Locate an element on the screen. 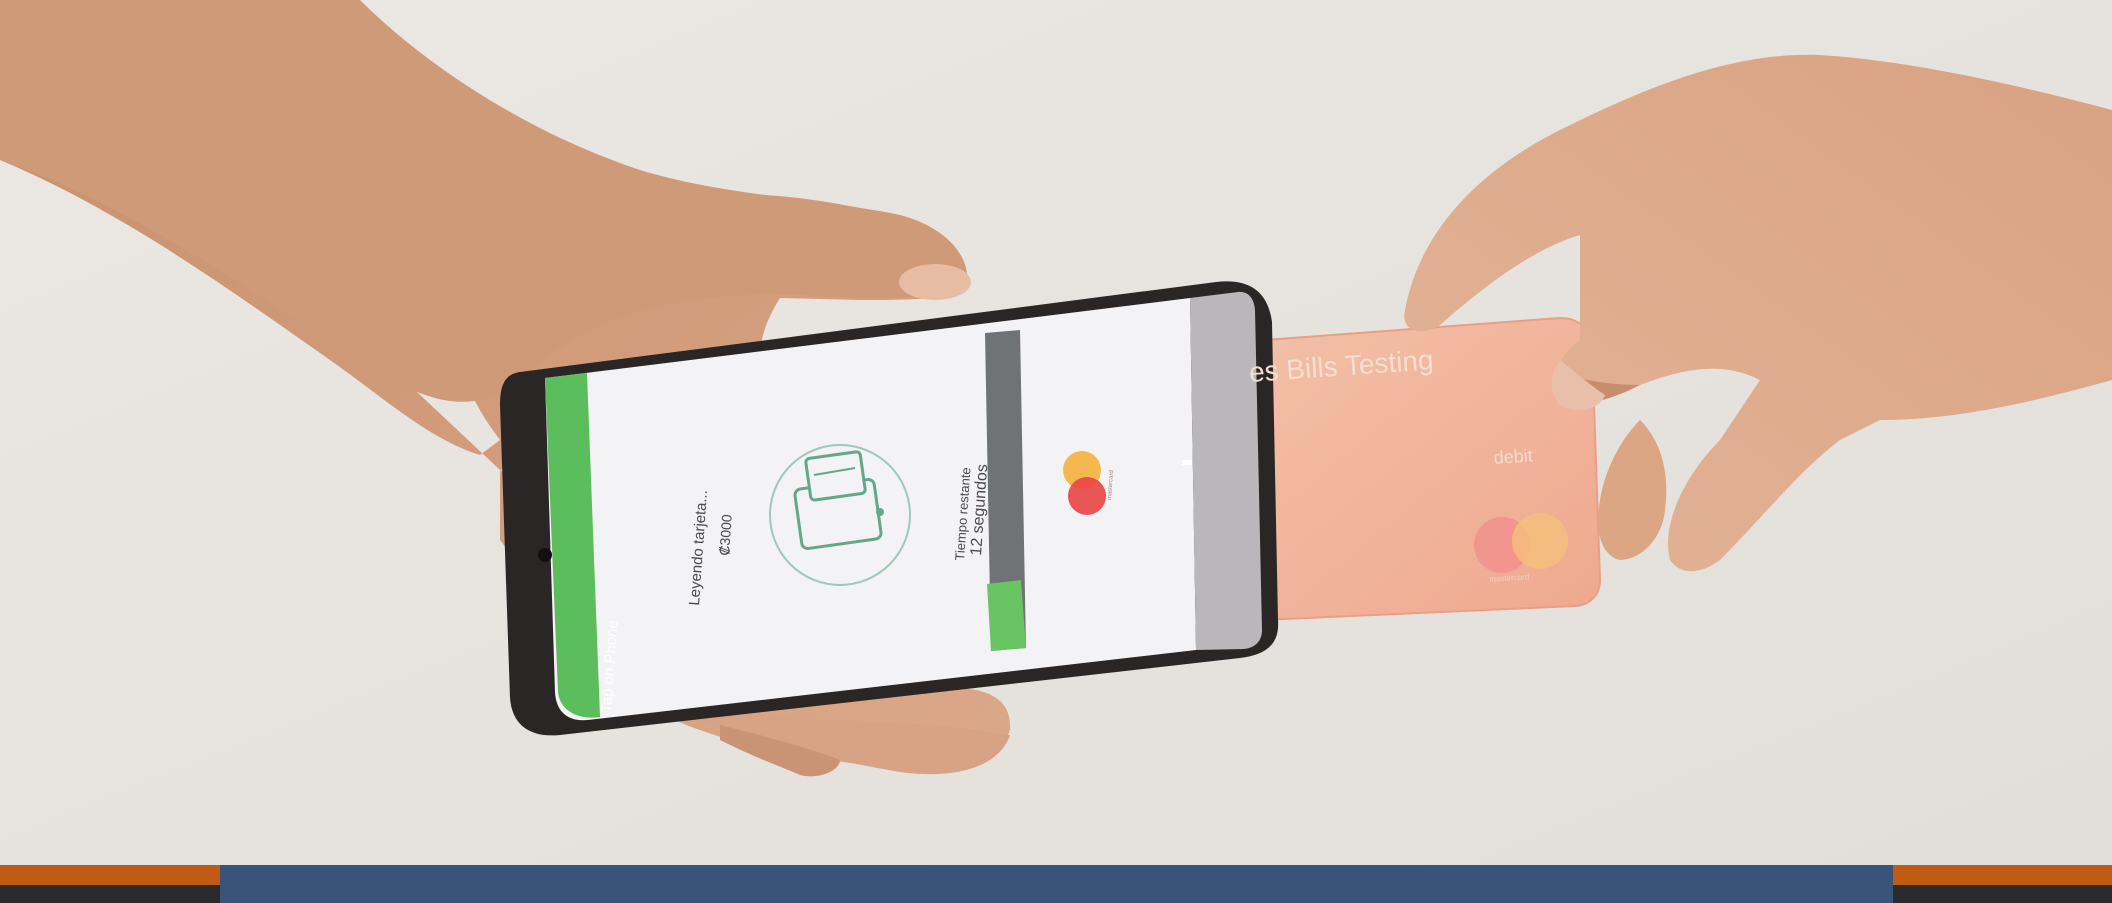  card-mc-yellow-icon is located at coordinates (1540, 541).